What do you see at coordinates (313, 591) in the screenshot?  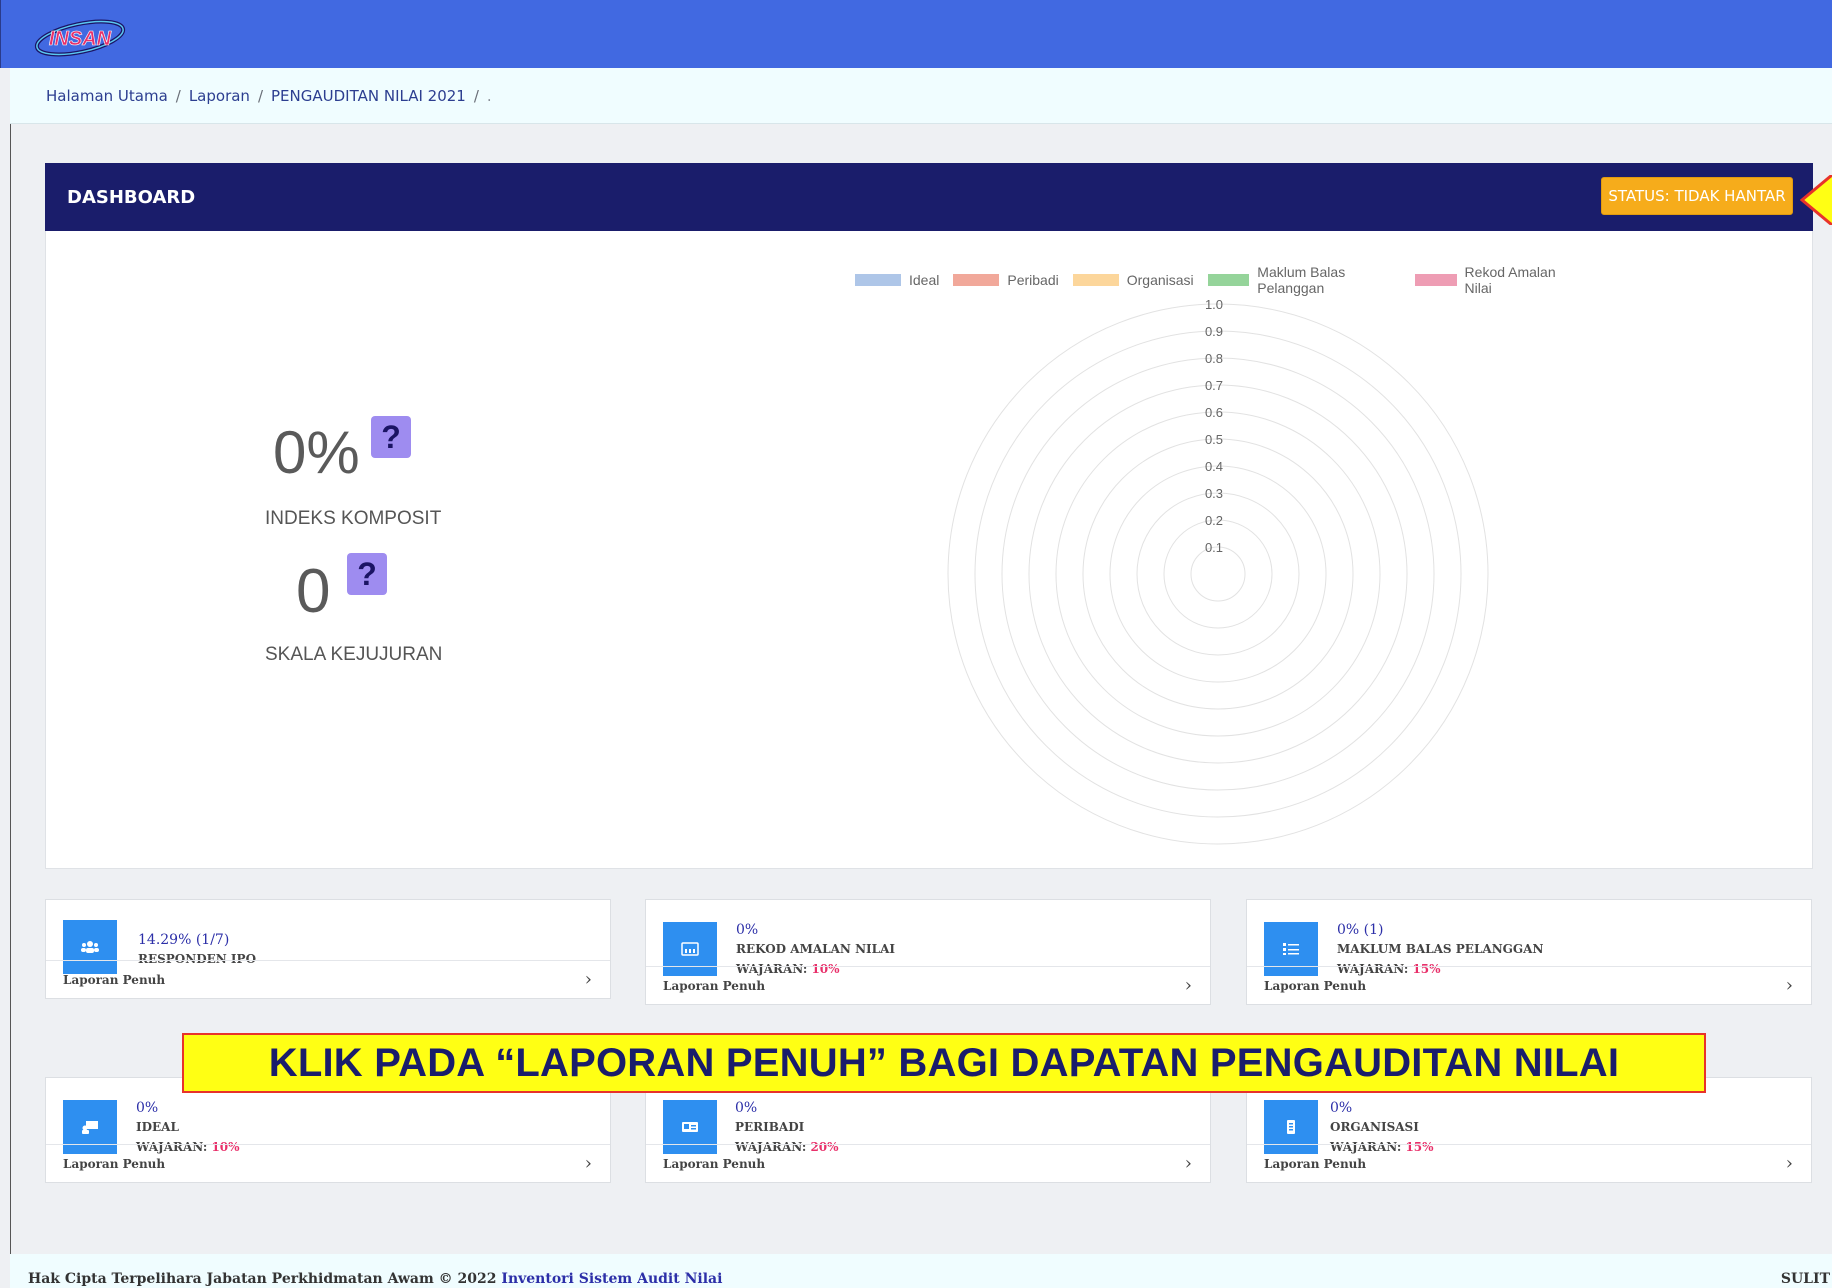 I see `skala-kejujuran-value: 0` at bounding box center [313, 591].